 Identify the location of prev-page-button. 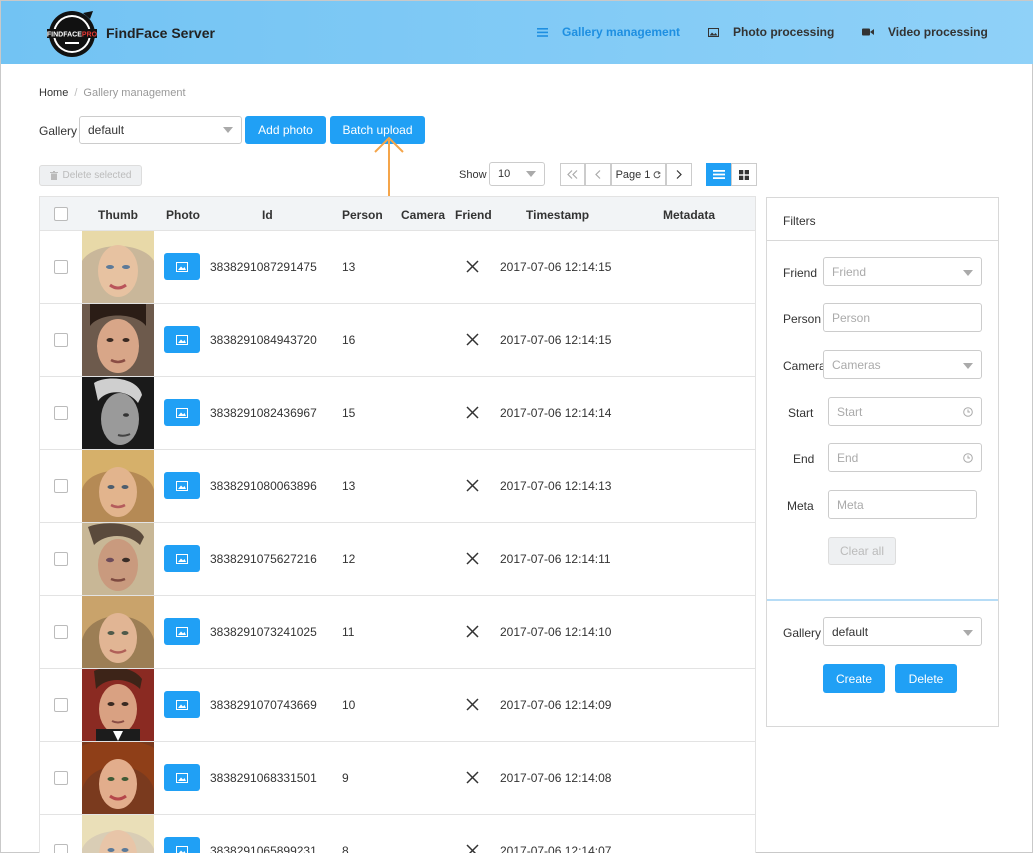
(598, 174).